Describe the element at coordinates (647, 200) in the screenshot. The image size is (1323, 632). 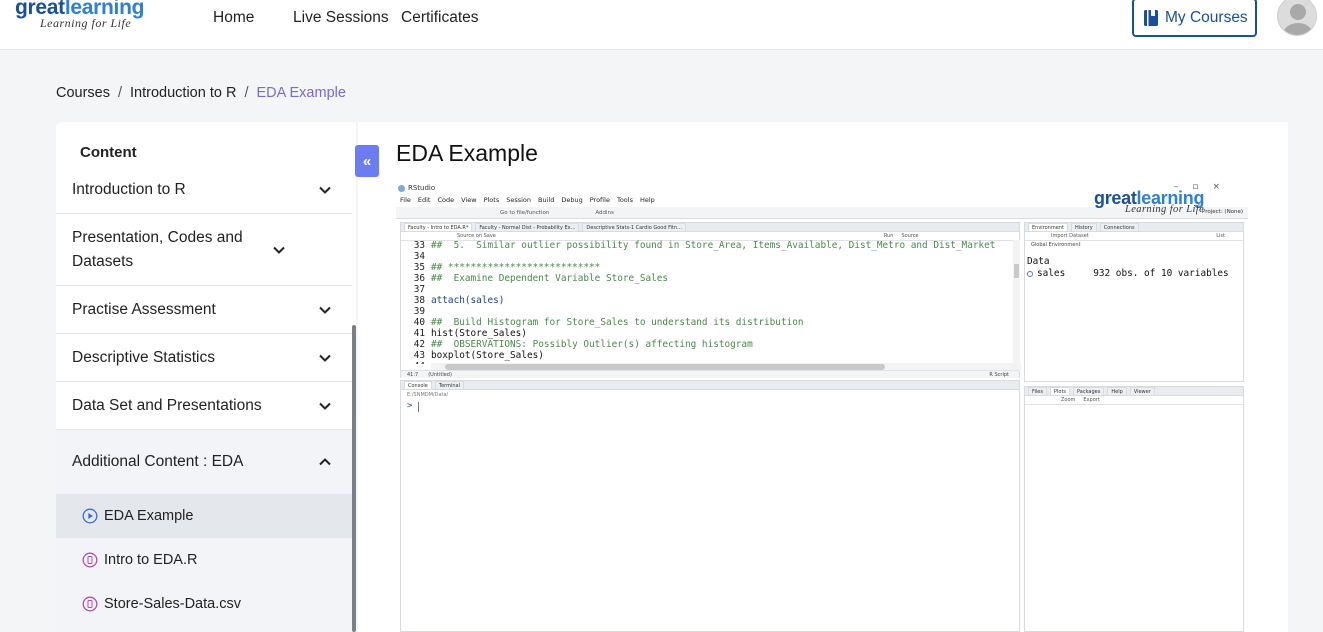
I see `menu-help: Help` at that location.